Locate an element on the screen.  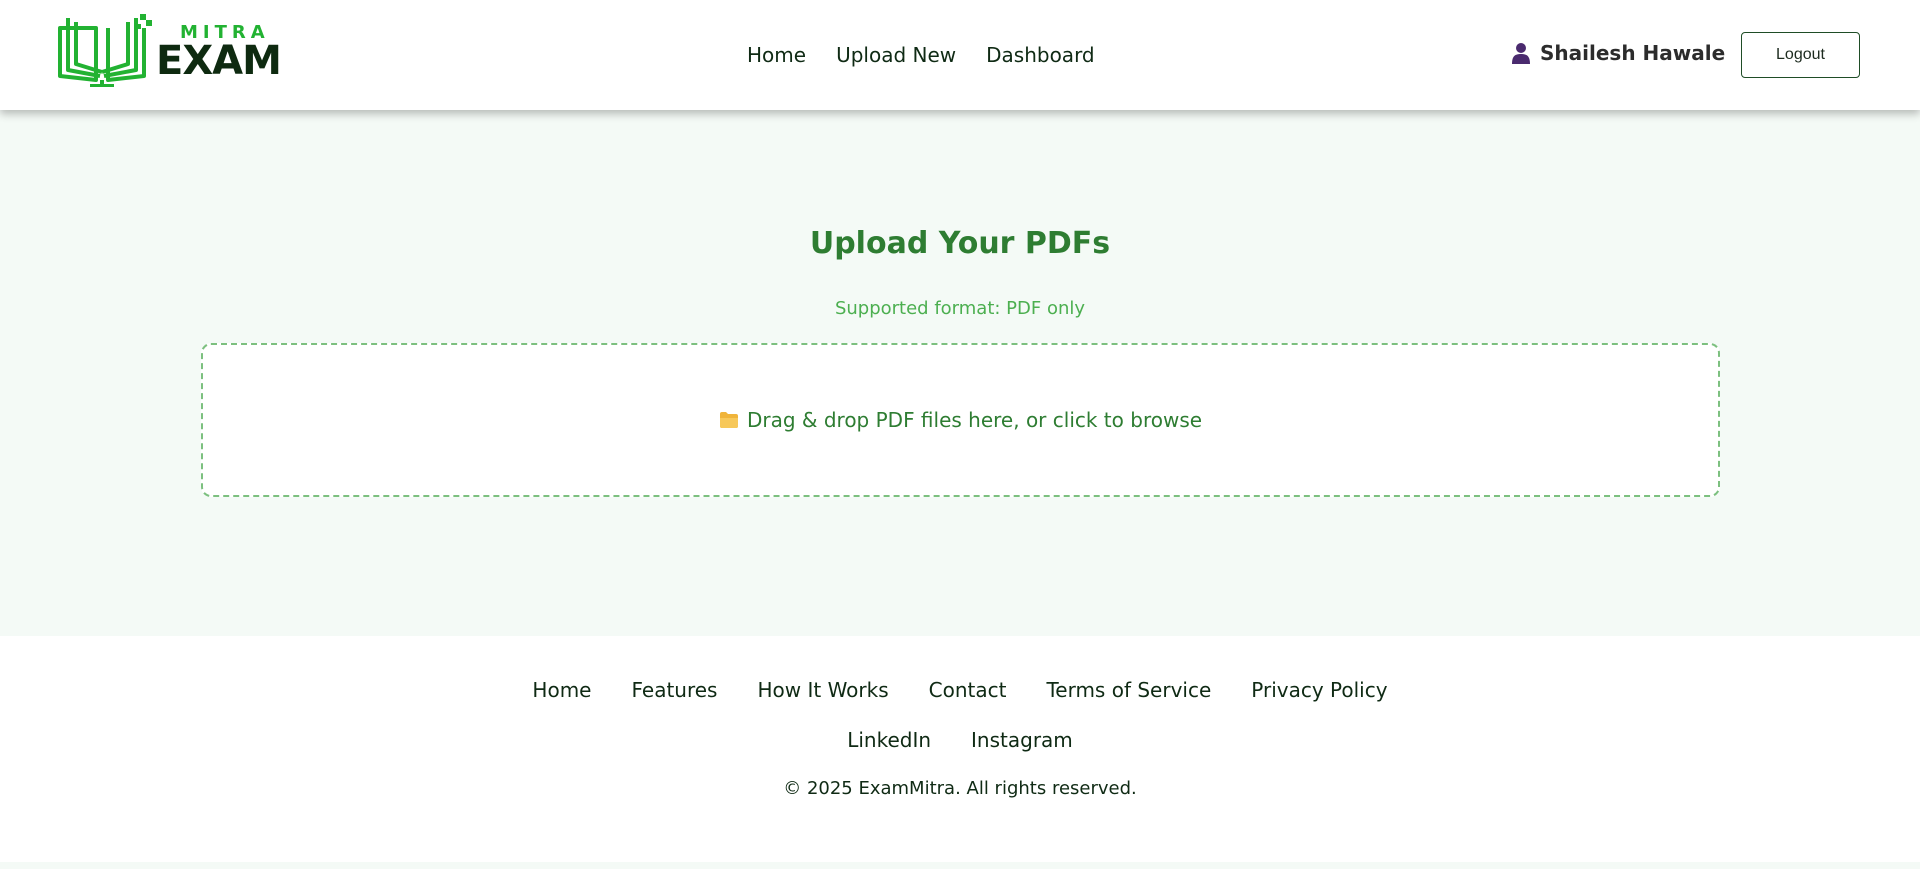
footer-link-contact: Contact is located at coordinates (968, 690).